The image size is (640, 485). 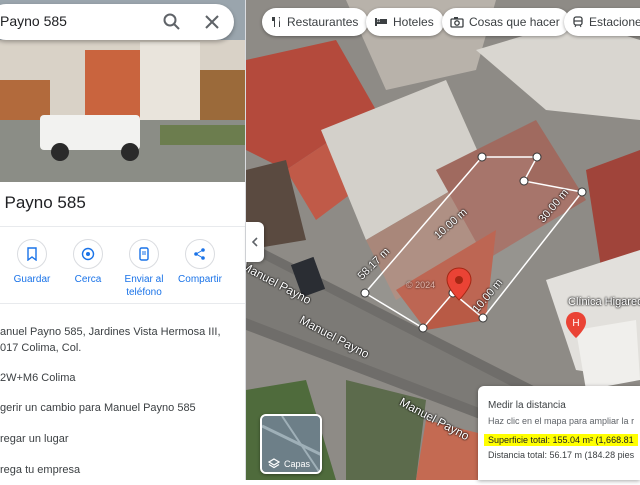 I want to click on place-title: l Payno 585, so click(x=43, y=202).